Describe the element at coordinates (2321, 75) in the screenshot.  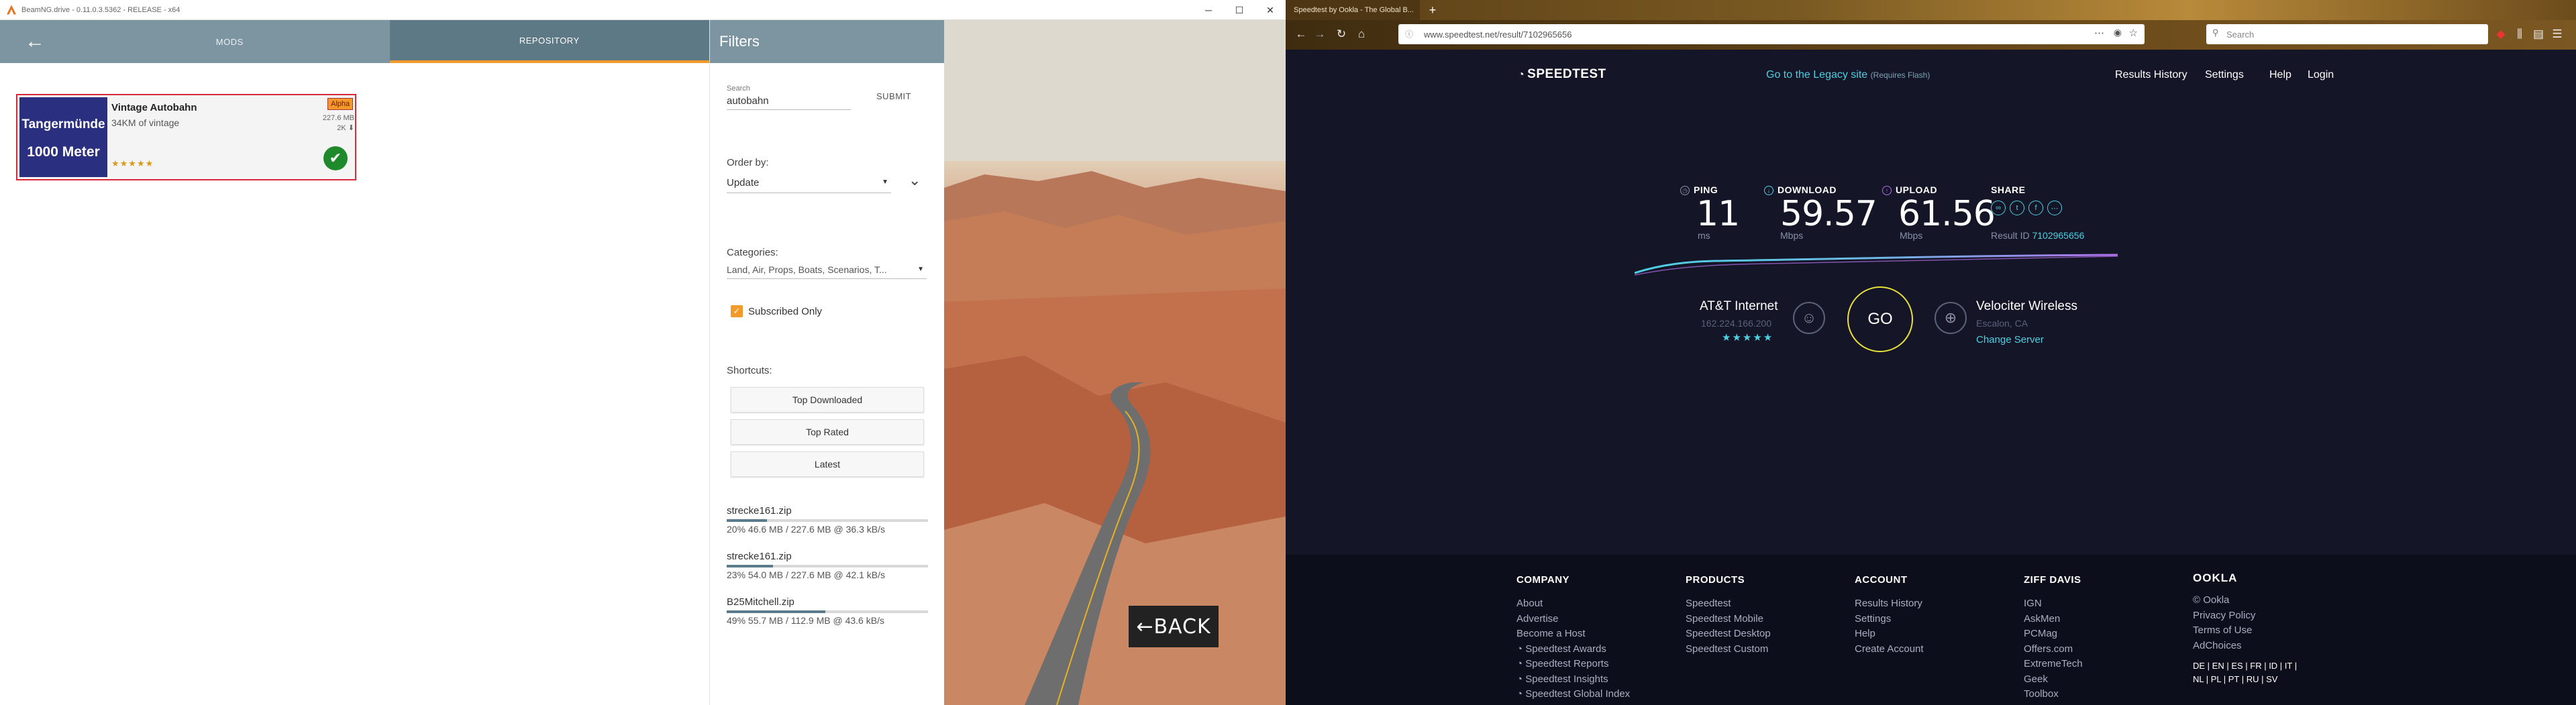
I see `nav-login: Login` at that location.